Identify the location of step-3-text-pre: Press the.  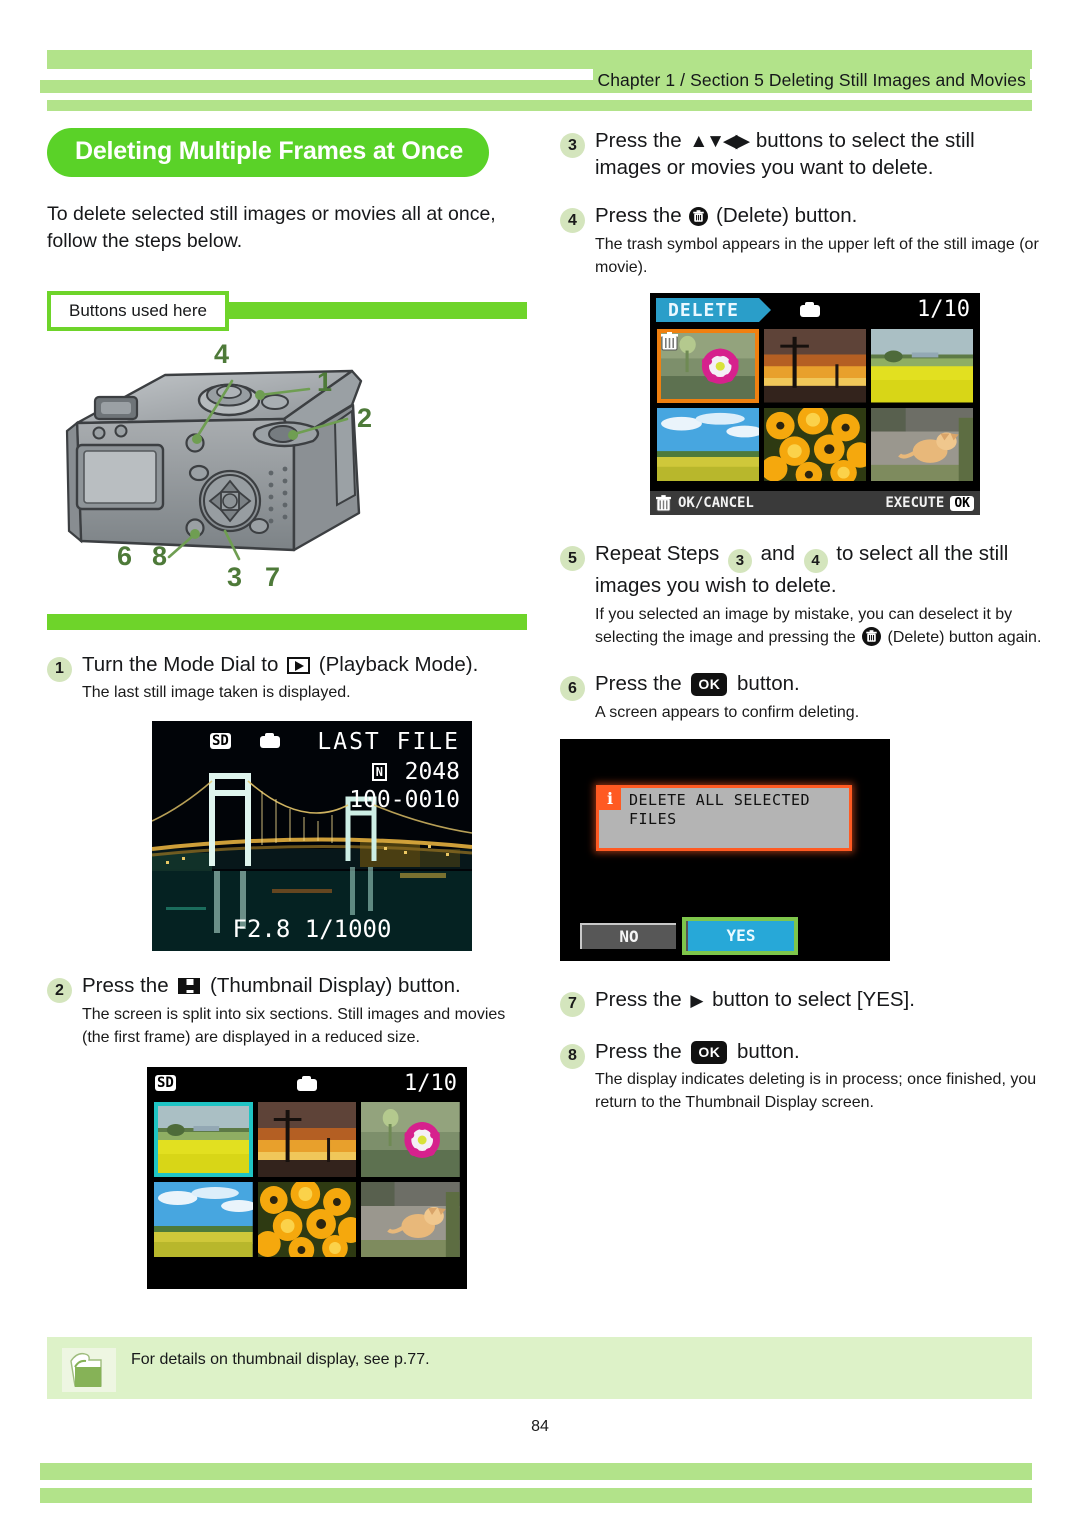
(638, 140).